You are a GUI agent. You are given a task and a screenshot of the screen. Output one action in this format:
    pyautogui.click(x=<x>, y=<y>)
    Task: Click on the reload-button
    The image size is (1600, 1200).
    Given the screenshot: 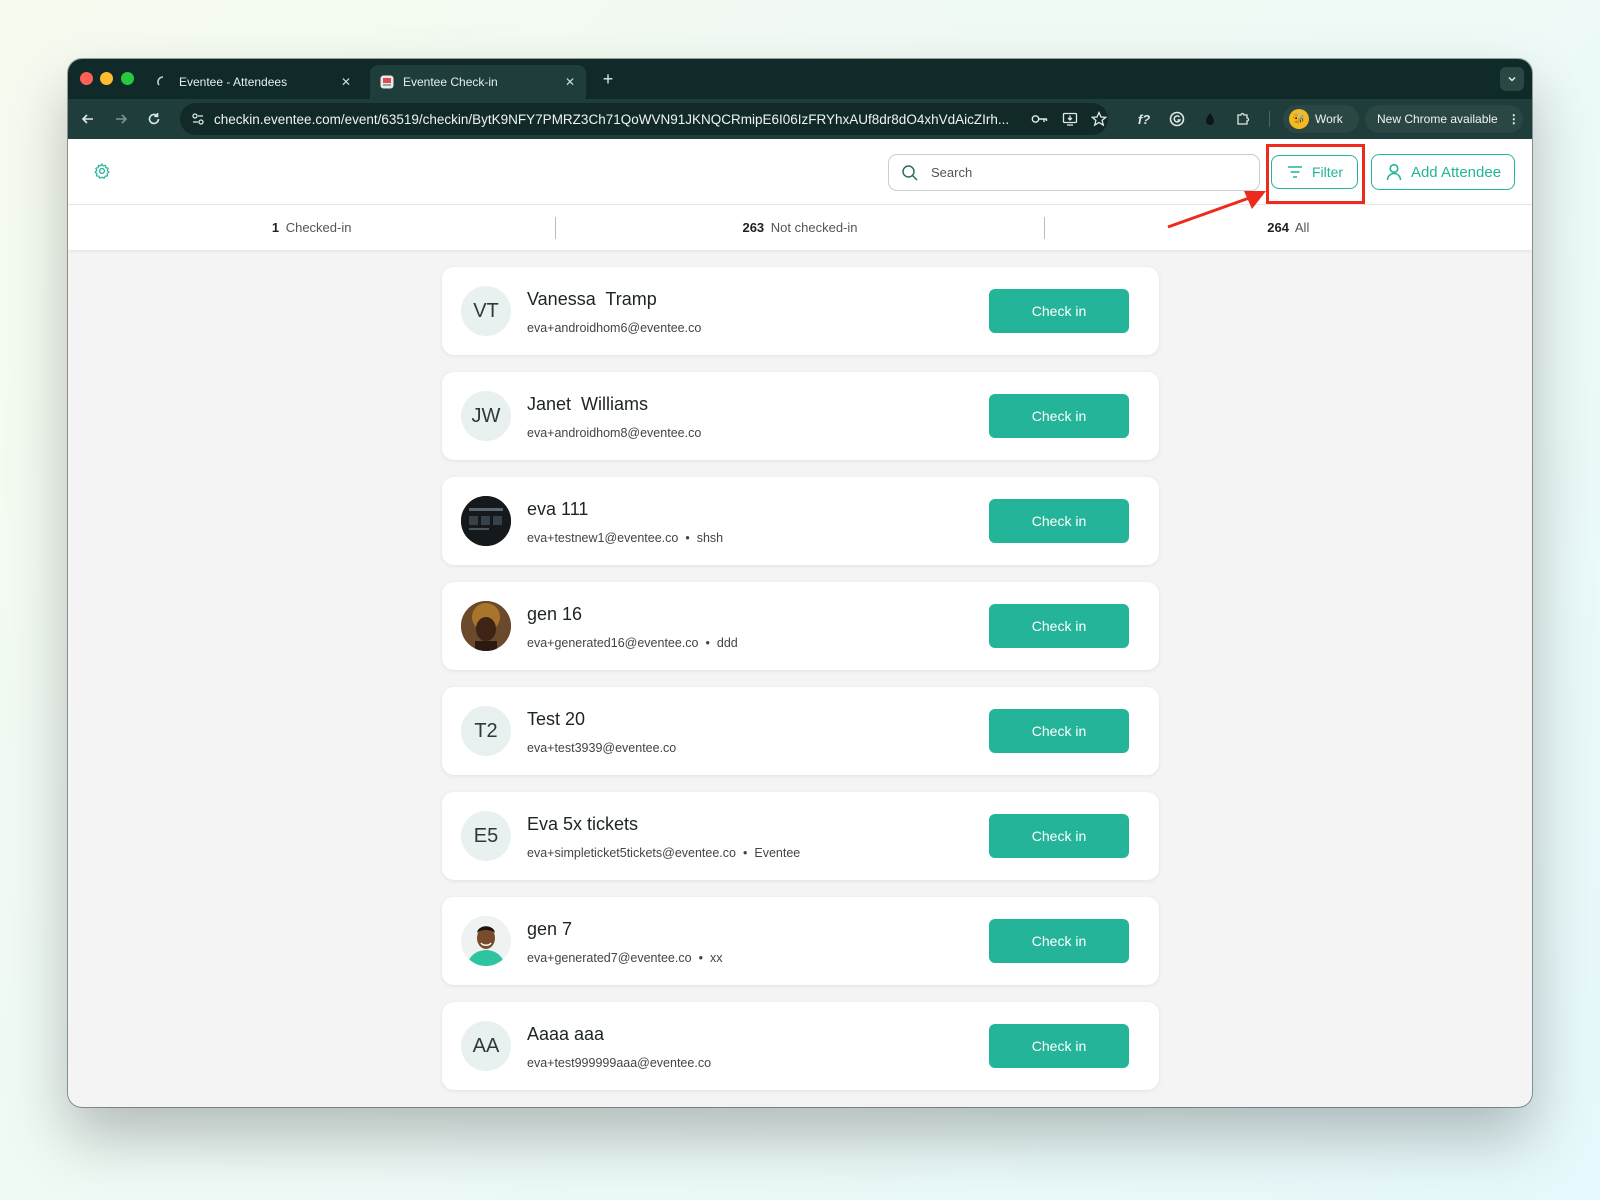 What is the action you would take?
    pyautogui.click(x=154, y=119)
    